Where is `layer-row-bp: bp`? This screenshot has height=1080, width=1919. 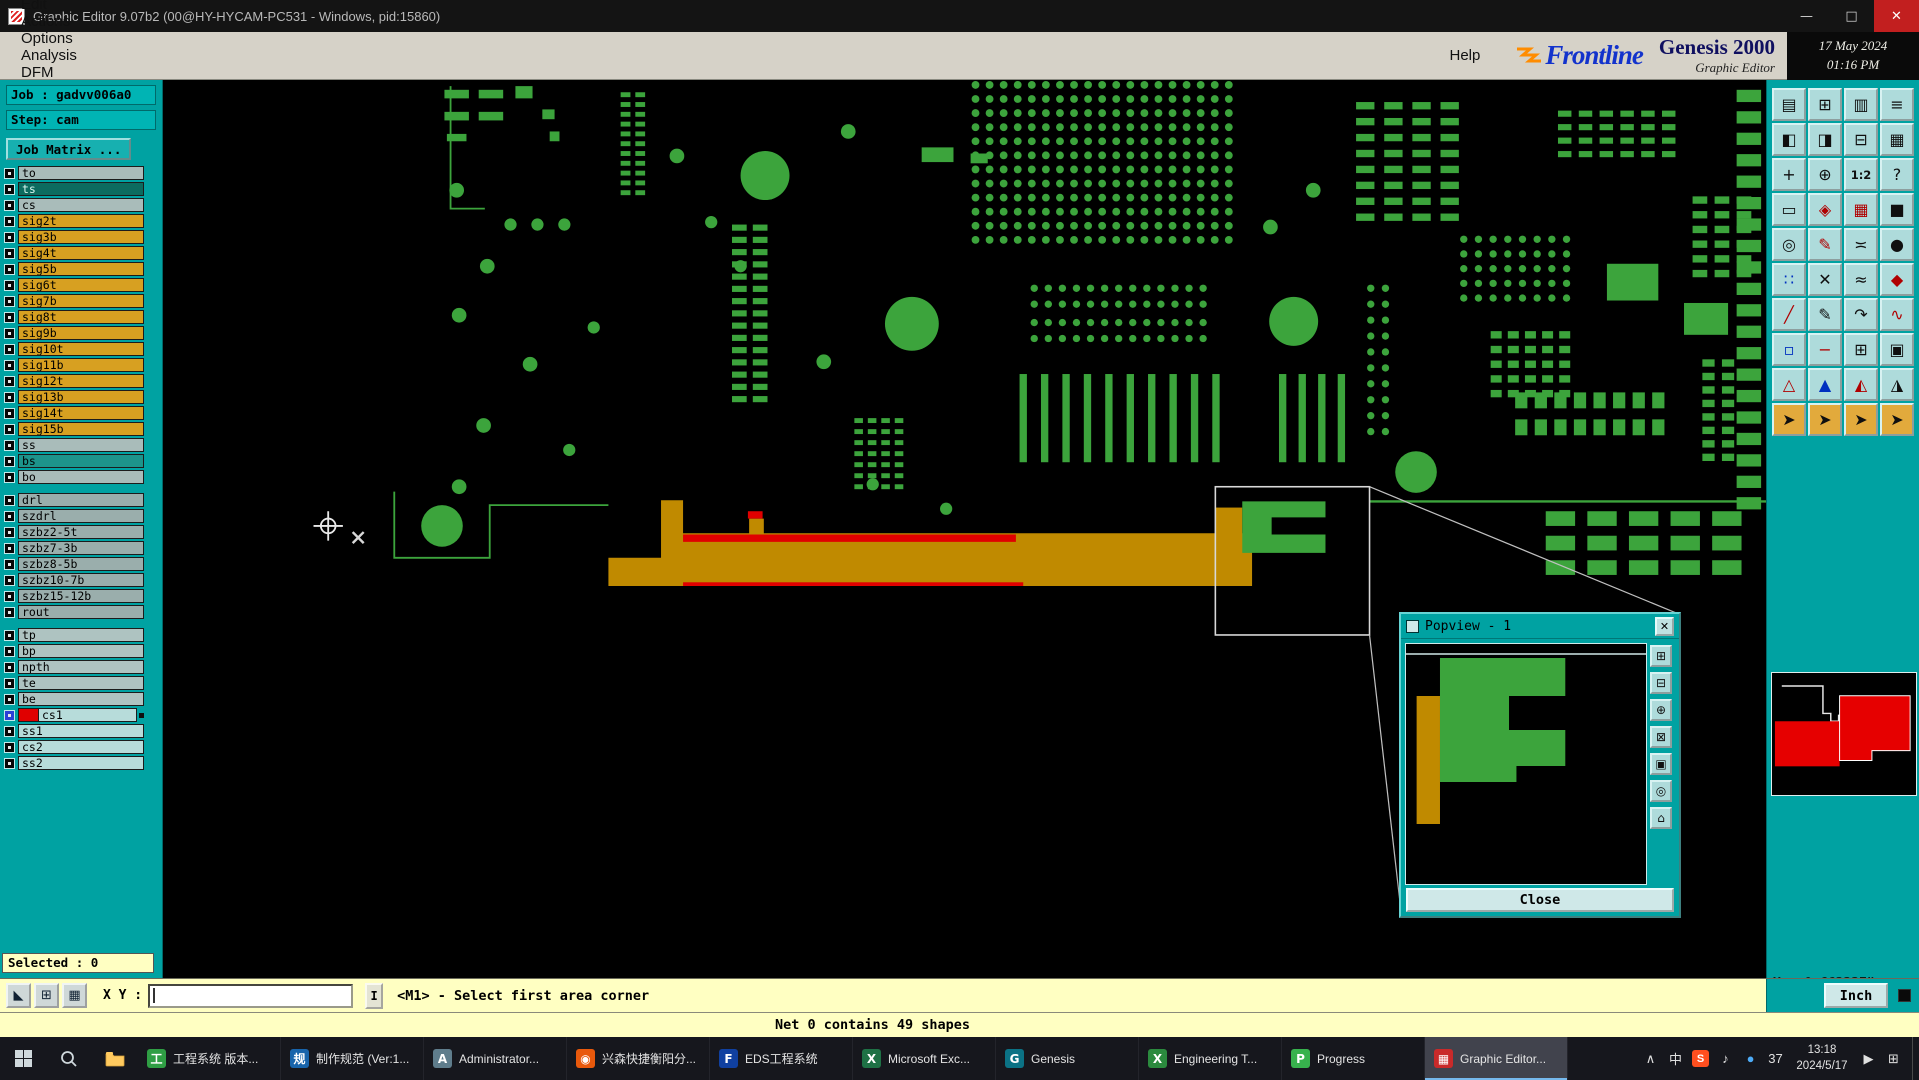 layer-row-bp: bp is located at coordinates (74, 651).